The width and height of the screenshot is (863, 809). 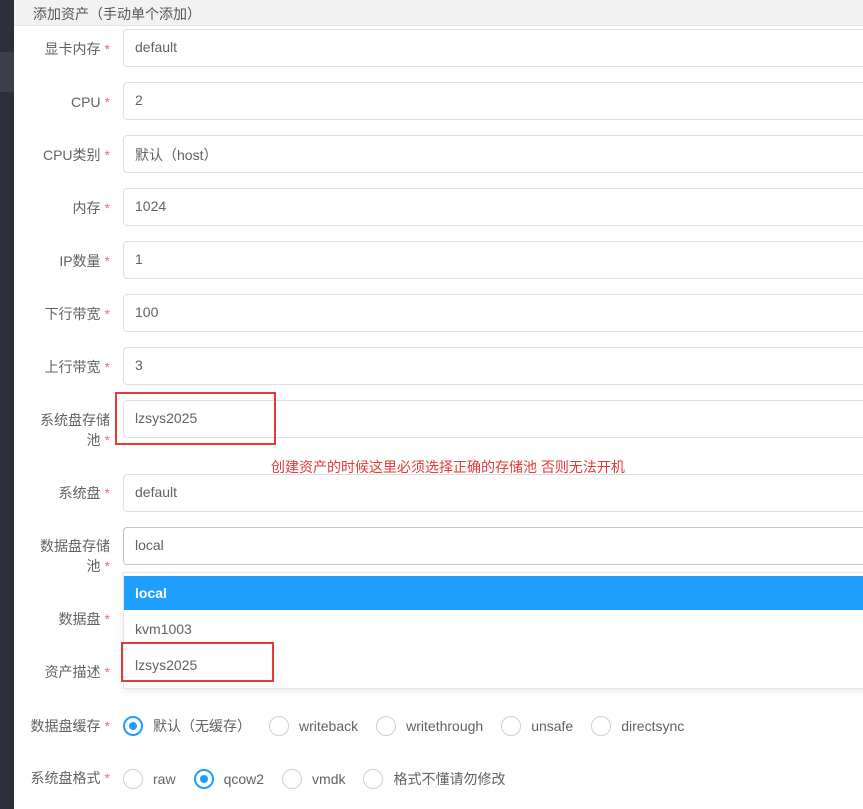 What do you see at coordinates (637, 726) in the screenshot?
I see `radio-cache-directsync: directsync` at bounding box center [637, 726].